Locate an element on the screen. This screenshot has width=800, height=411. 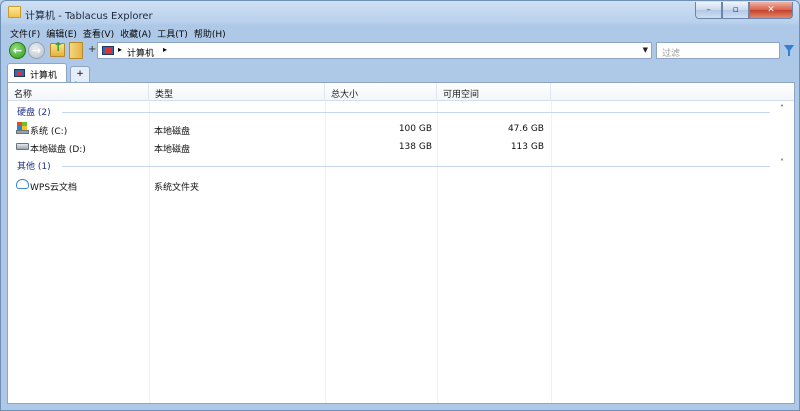
column-type-label: 类型 is located at coordinates (164, 95).